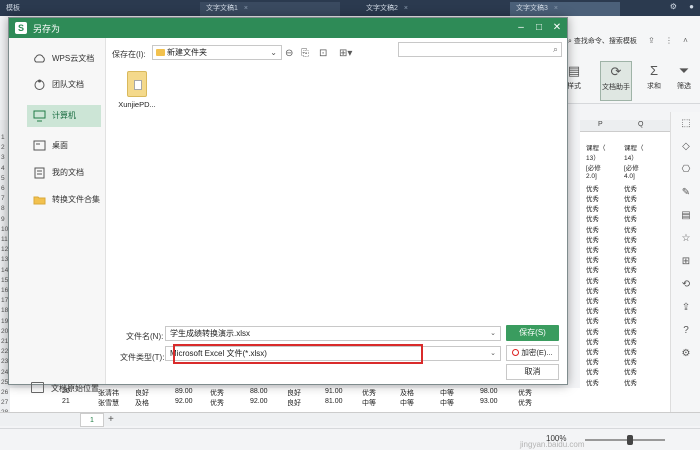 The image size is (700, 450). I want to click on sidebar-item-wps-cloud: WPS云文档, so click(64, 59).